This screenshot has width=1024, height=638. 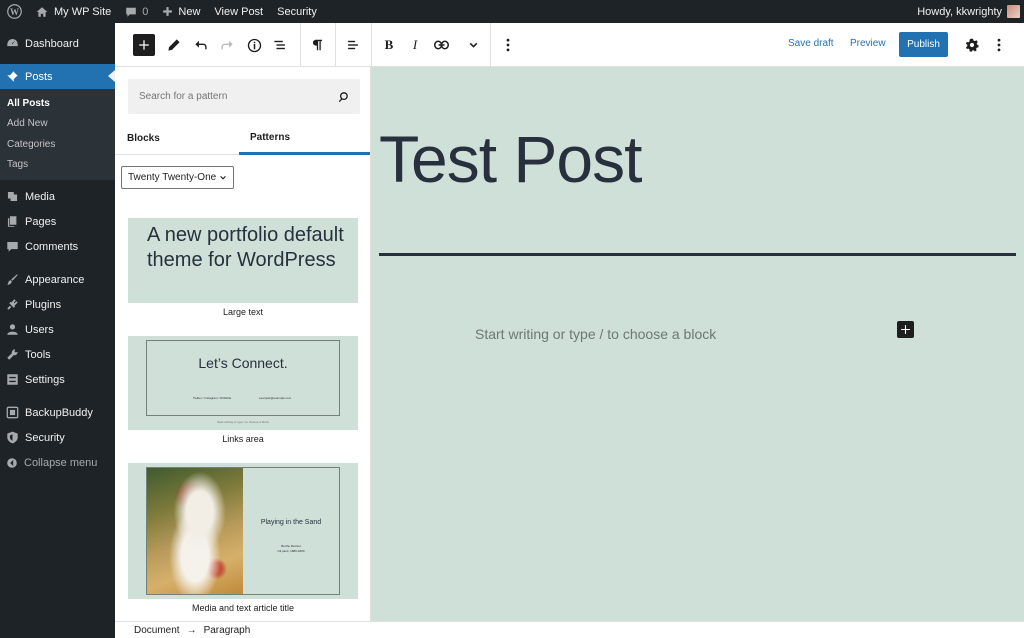 What do you see at coordinates (83, 11) in the screenshot?
I see `site-name: My WP Site` at bounding box center [83, 11].